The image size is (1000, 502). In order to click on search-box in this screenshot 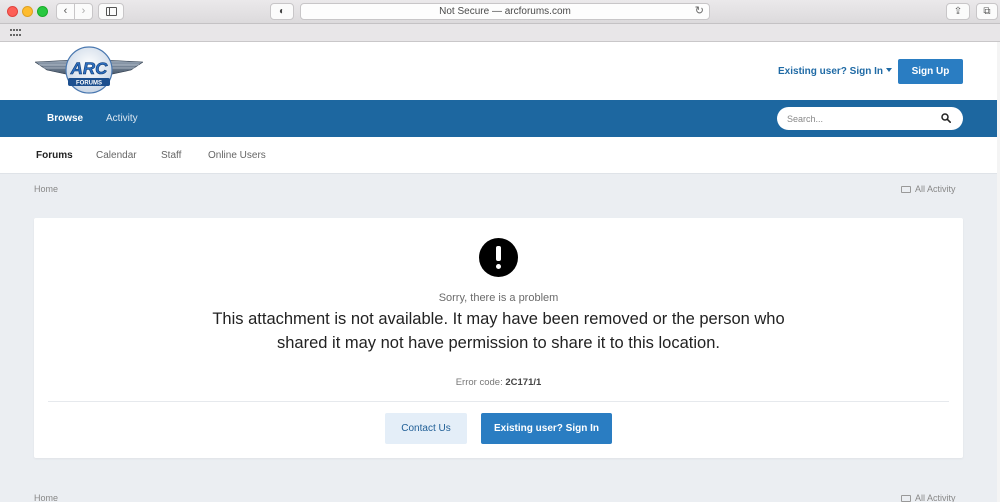, I will do `click(870, 118)`.